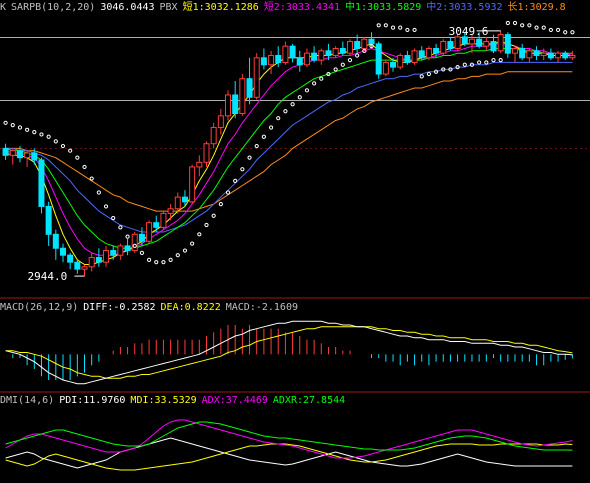 The image size is (590, 483). What do you see at coordinates (27, 400) in the screenshot?
I see `dmi-label: DMI(14,6)` at bounding box center [27, 400].